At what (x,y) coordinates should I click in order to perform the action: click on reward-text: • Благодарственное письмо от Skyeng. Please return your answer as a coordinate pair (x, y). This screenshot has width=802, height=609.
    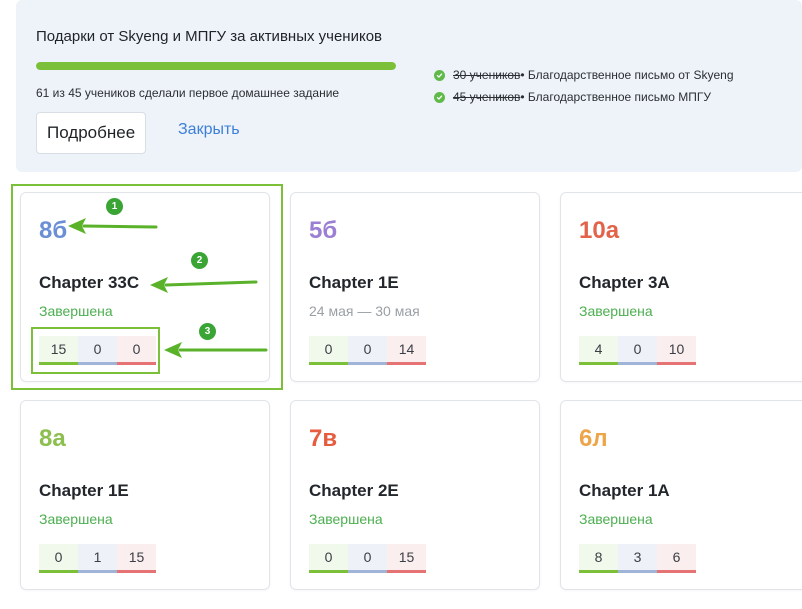
    Looking at the image, I should click on (627, 75).